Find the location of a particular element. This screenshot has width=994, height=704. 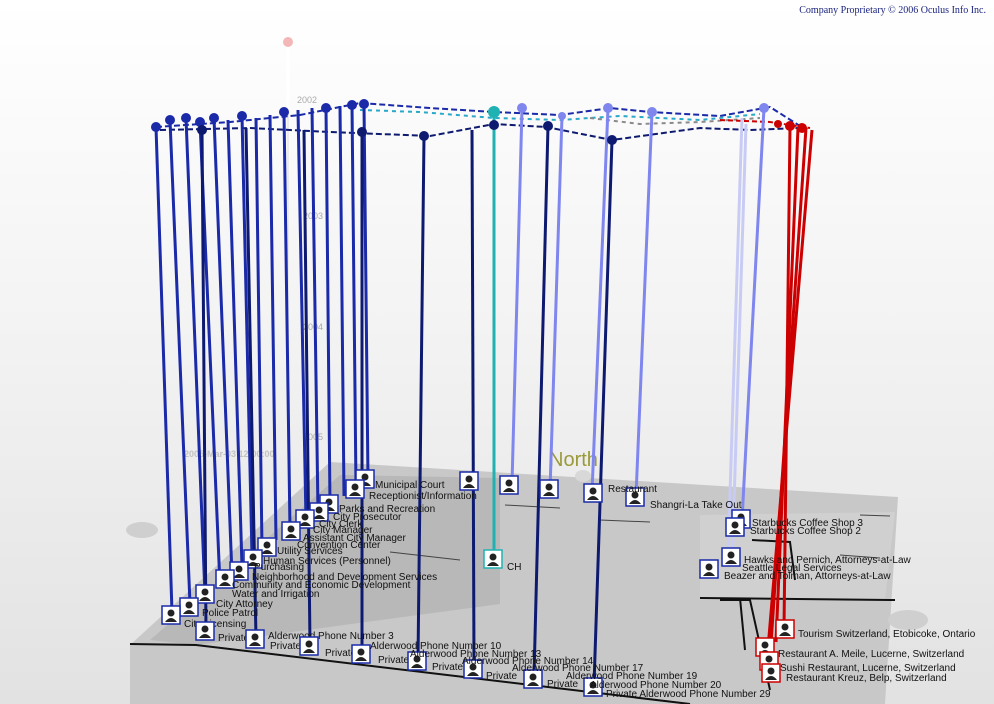

label-beazer: Beazer and Tolman, Attorneys-at-Law is located at coordinates (807, 576).